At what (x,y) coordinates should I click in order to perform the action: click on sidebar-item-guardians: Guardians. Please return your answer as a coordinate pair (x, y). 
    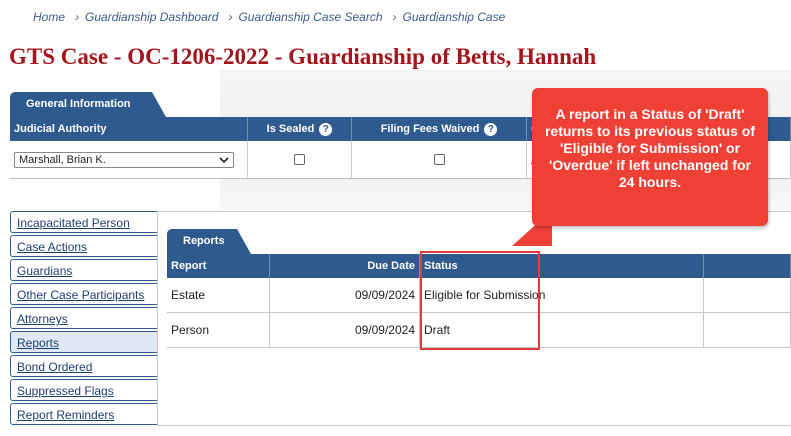
    Looking at the image, I should click on (84, 270).